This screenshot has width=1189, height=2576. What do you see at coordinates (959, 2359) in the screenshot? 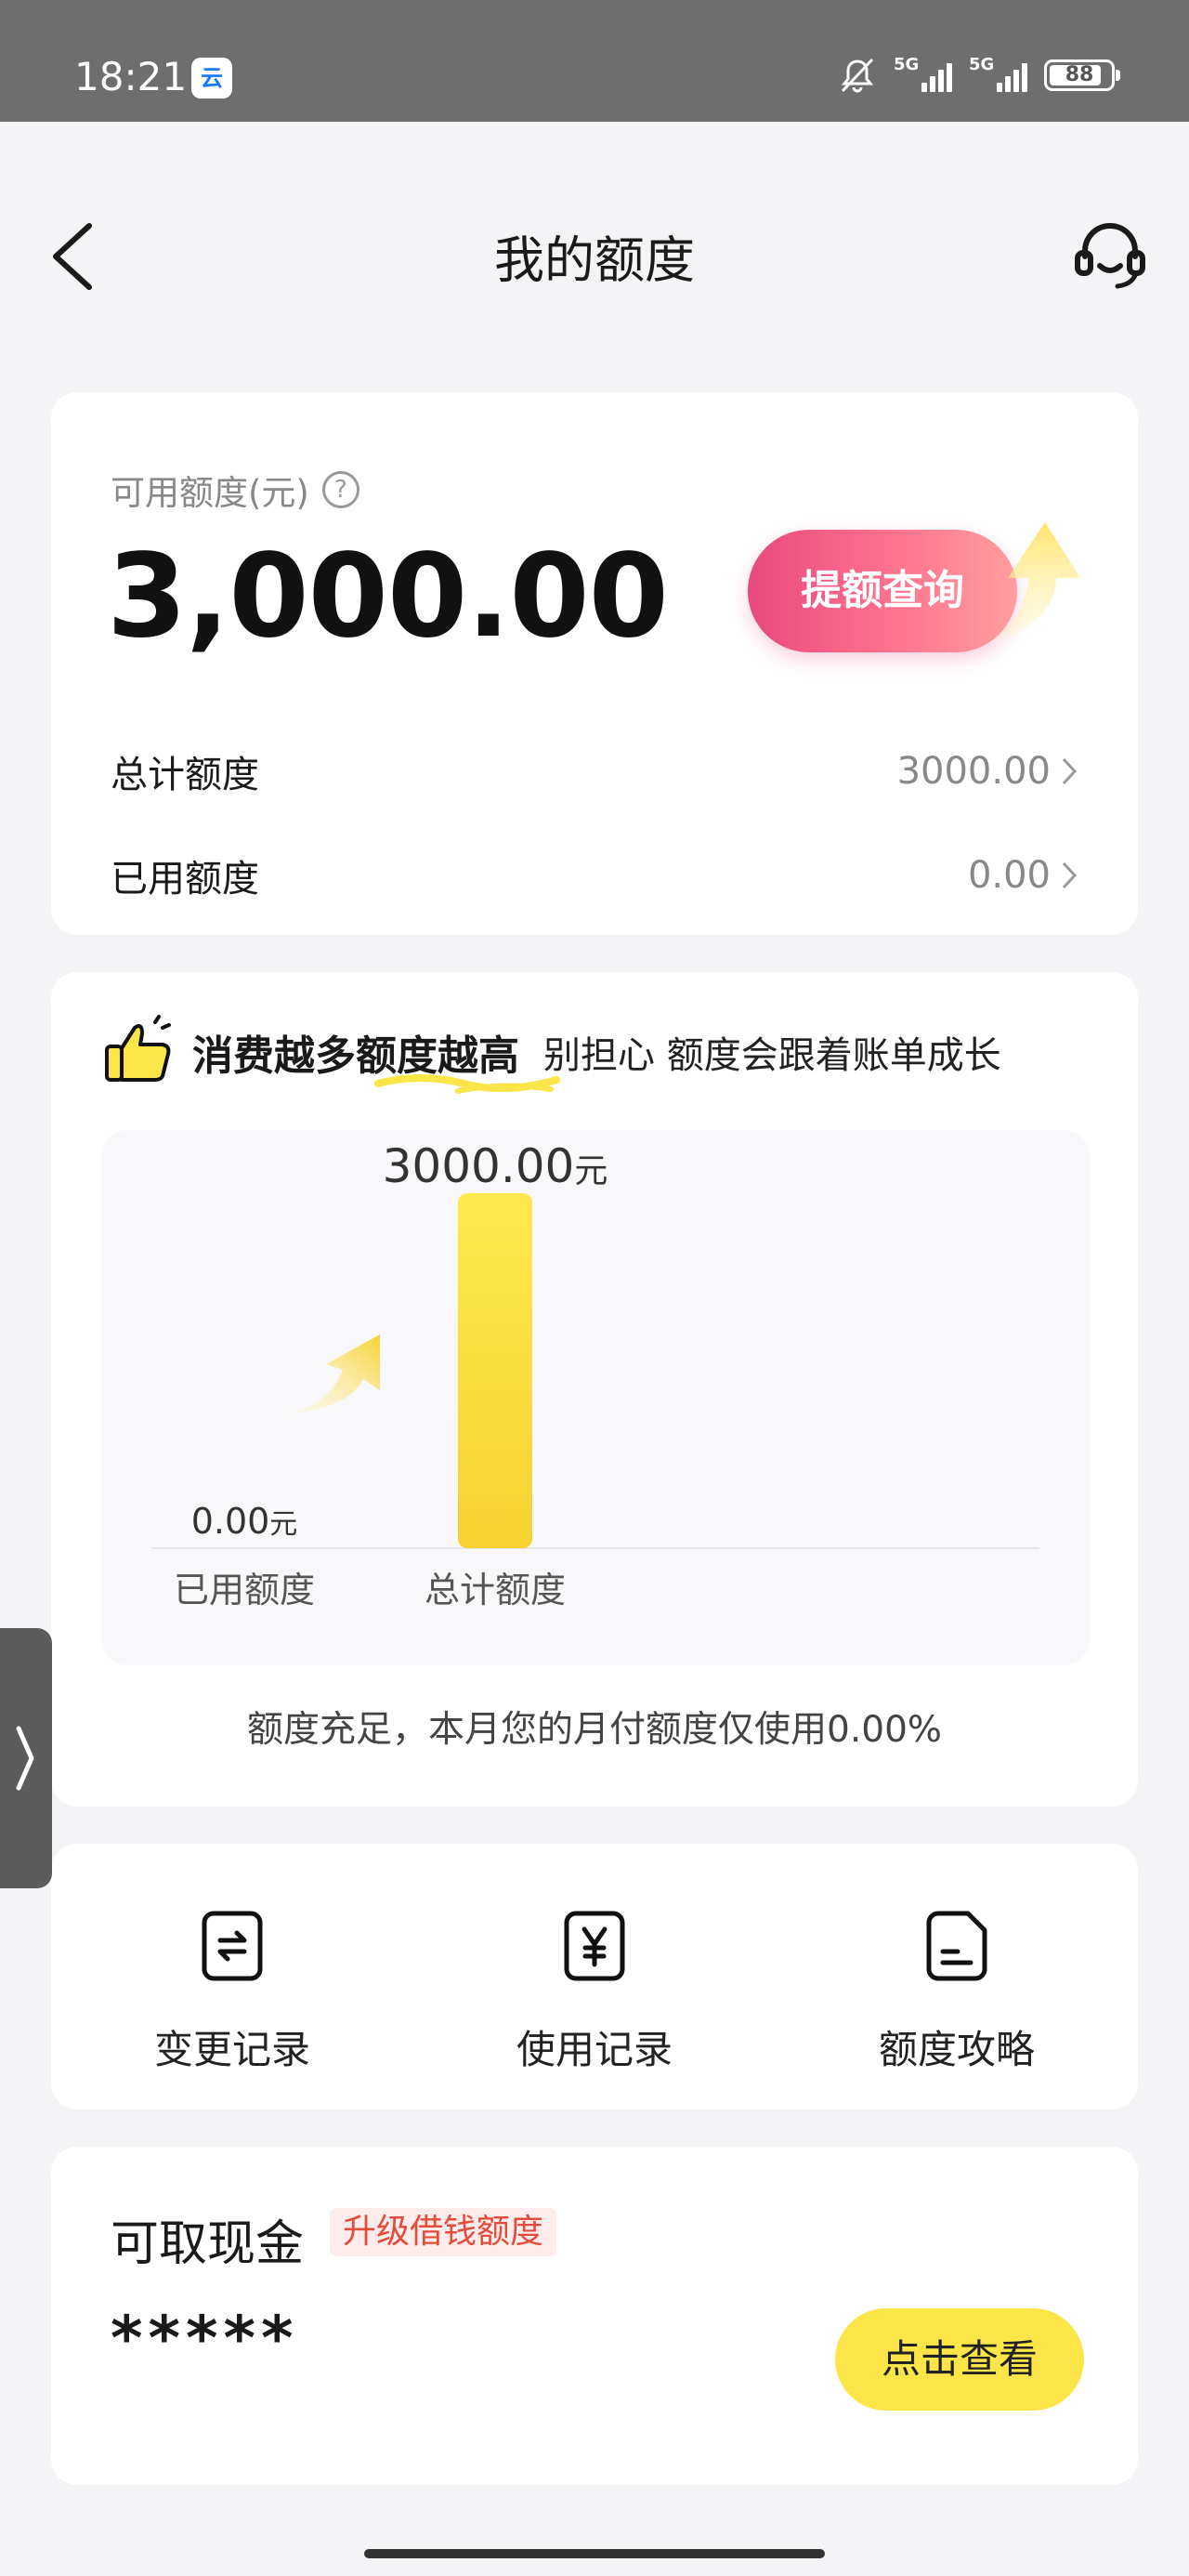
I see `view-cash-button: 点击查看` at bounding box center [959, 2359].